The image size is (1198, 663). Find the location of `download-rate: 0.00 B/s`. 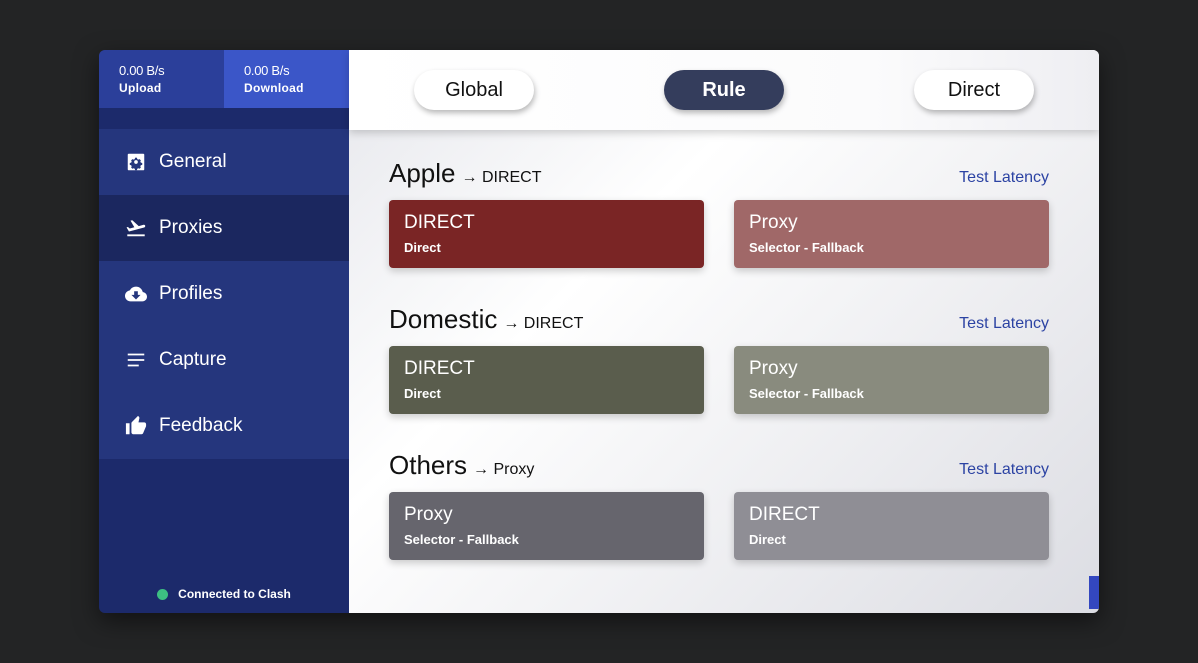

download-rate: 0.00 B/s is located at coordinates (267, 70).